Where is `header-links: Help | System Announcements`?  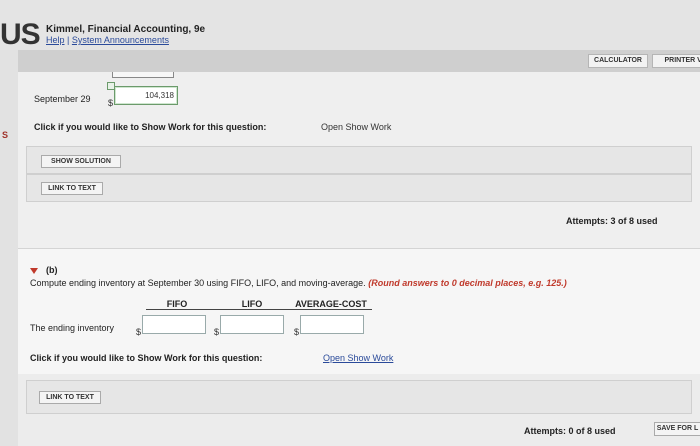
header-links: Help | System Announcements is located at coordinates (107, 40).